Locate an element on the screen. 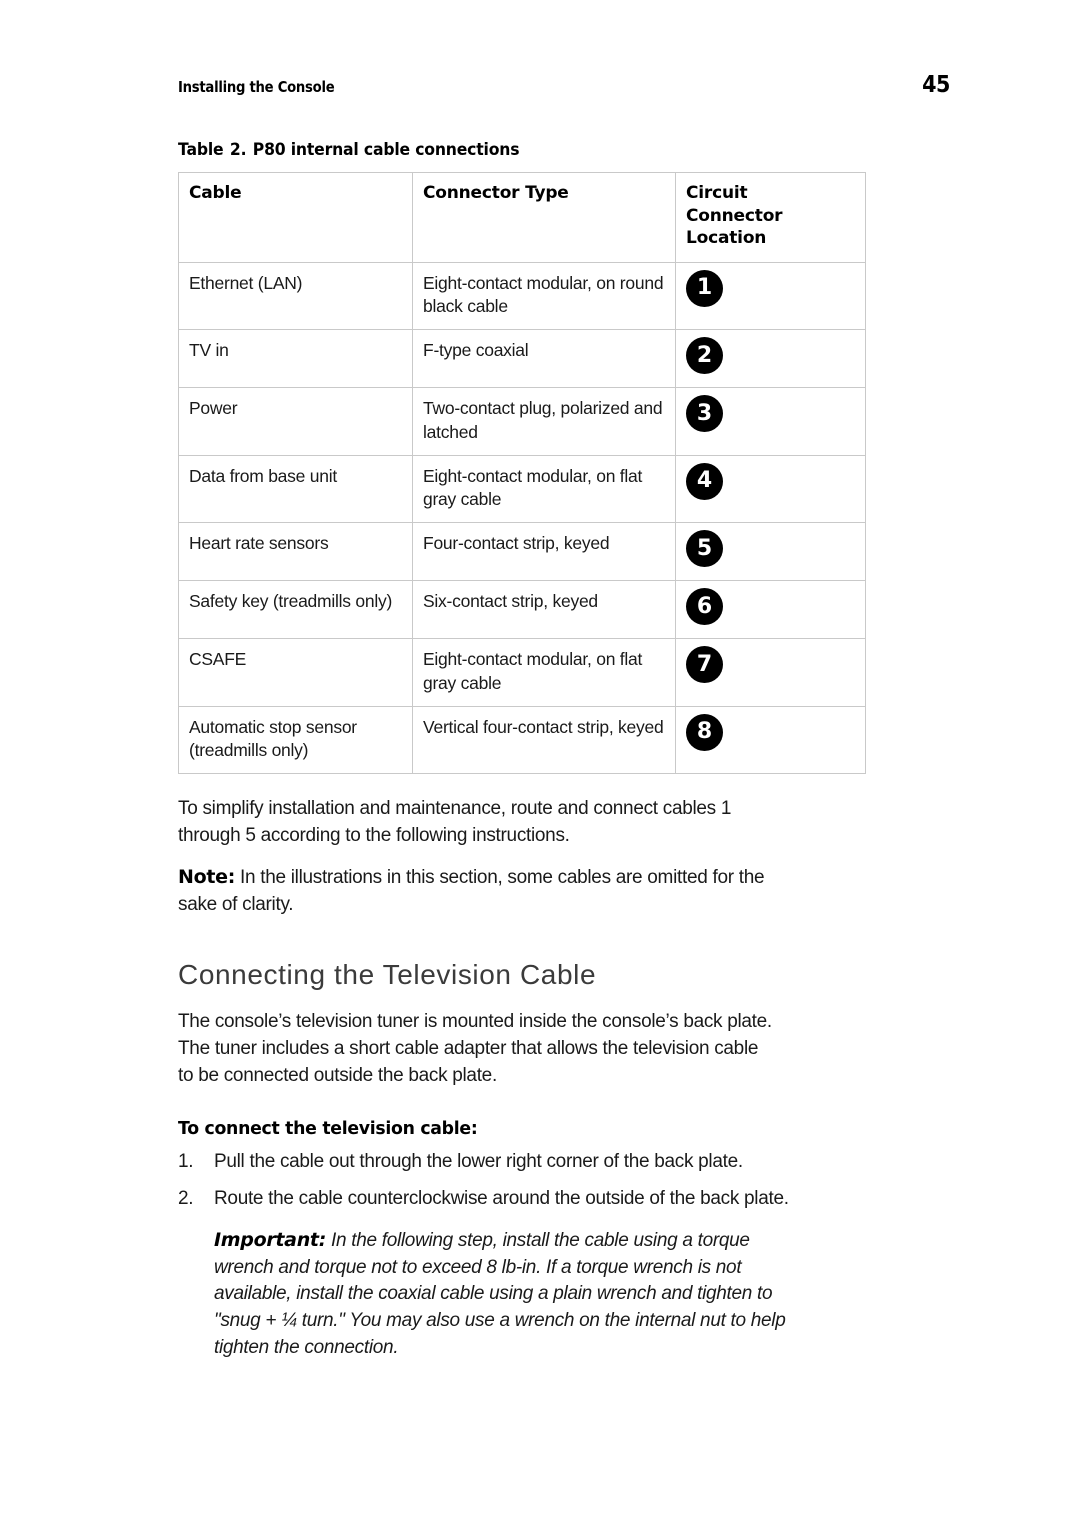 This screenshot has height=1535, width=1080. cell-cable: Ethernet (LAN) is located at coordinates (295, 296).